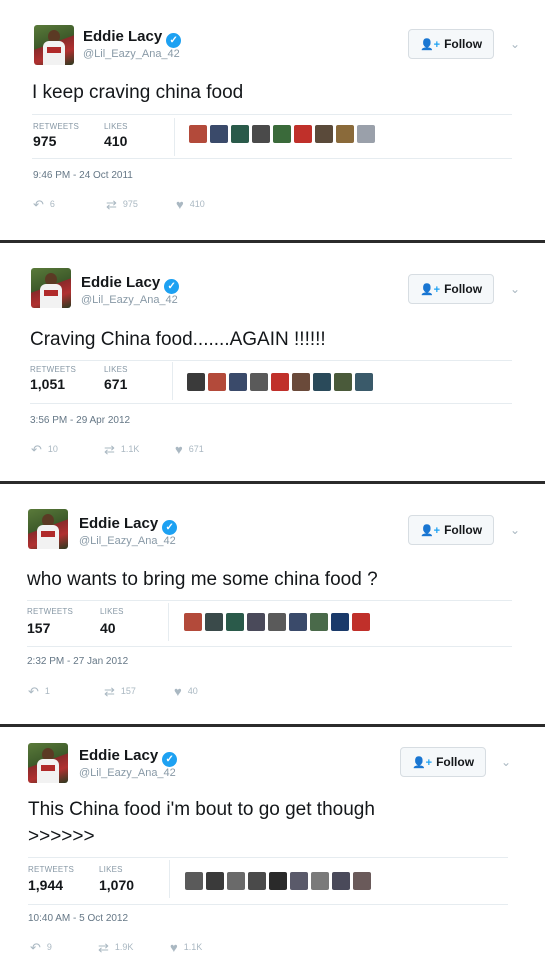 The image size is (545, 968). What do you see at coordinates (80, 420) in the screenshot?
I see `timestamp: 3:56 PM - 29 Apr 2012` at bounding box center [80, 420].